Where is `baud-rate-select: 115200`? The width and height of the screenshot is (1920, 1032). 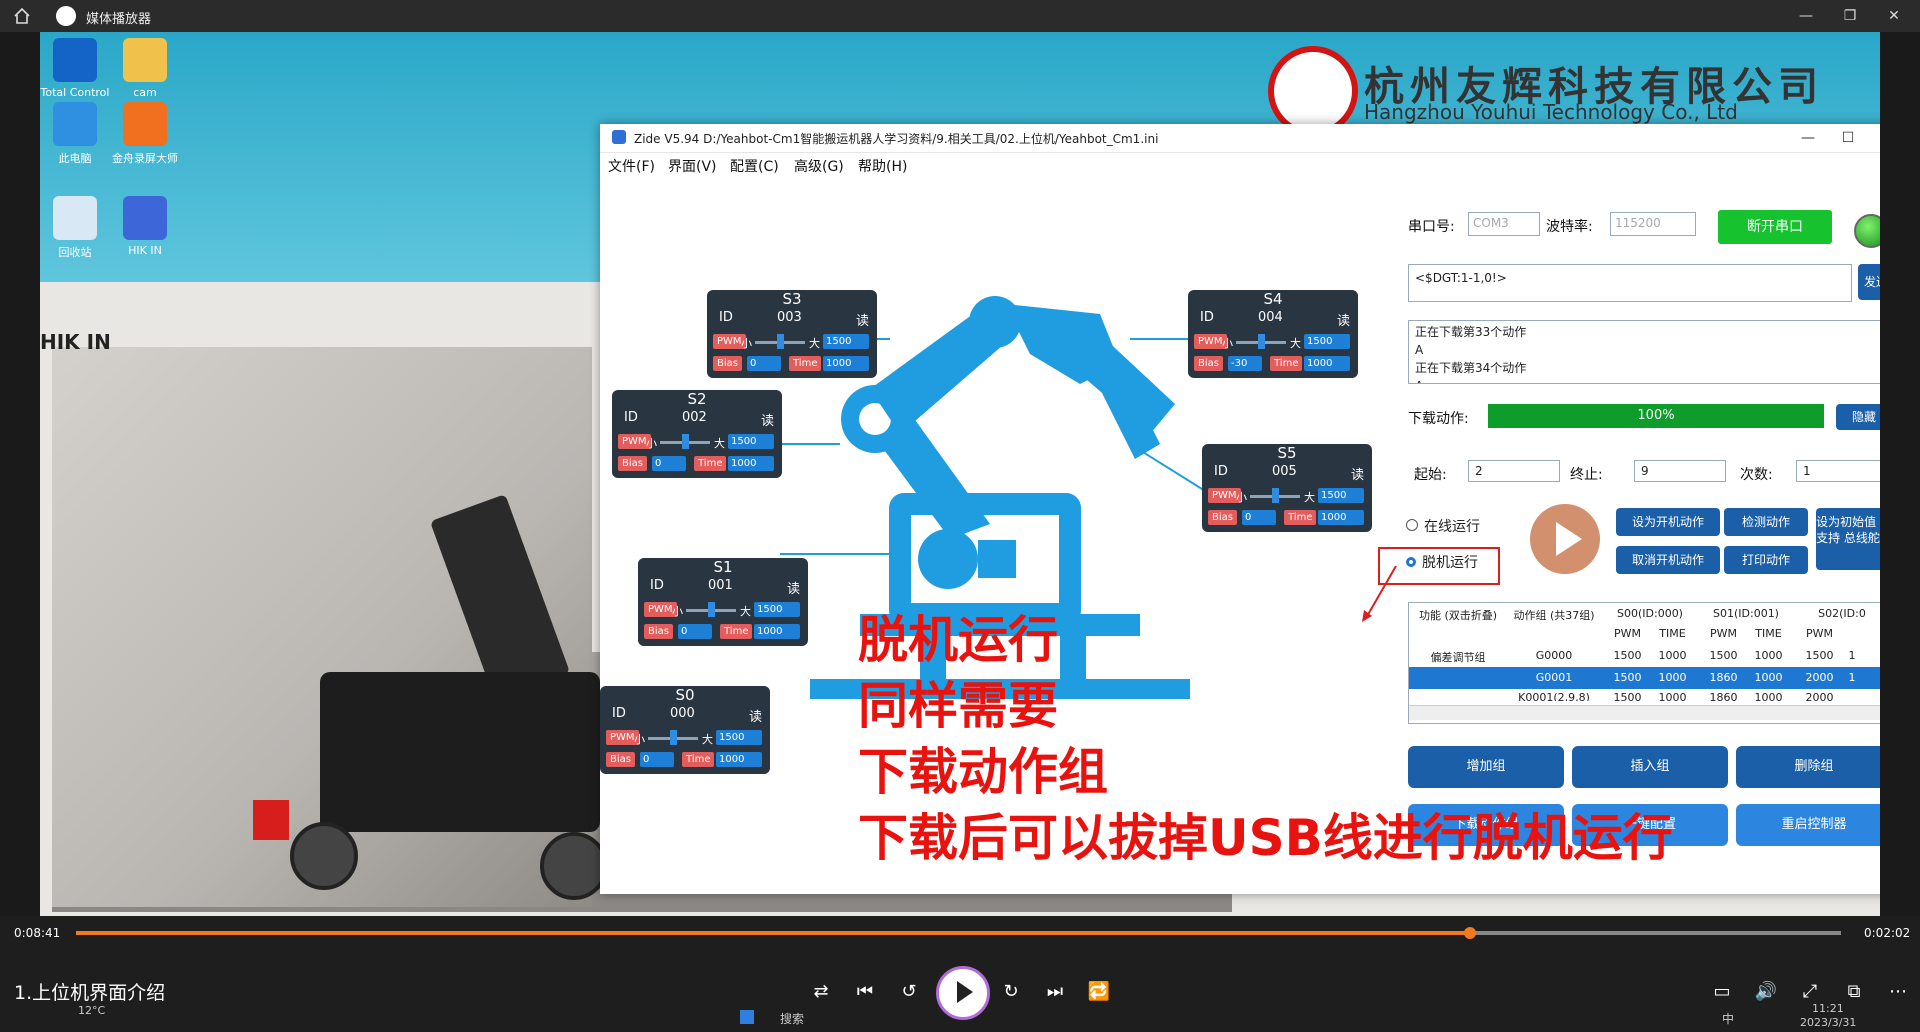
baud-rate-select: 115200 is located at coordinates (1653, 224).